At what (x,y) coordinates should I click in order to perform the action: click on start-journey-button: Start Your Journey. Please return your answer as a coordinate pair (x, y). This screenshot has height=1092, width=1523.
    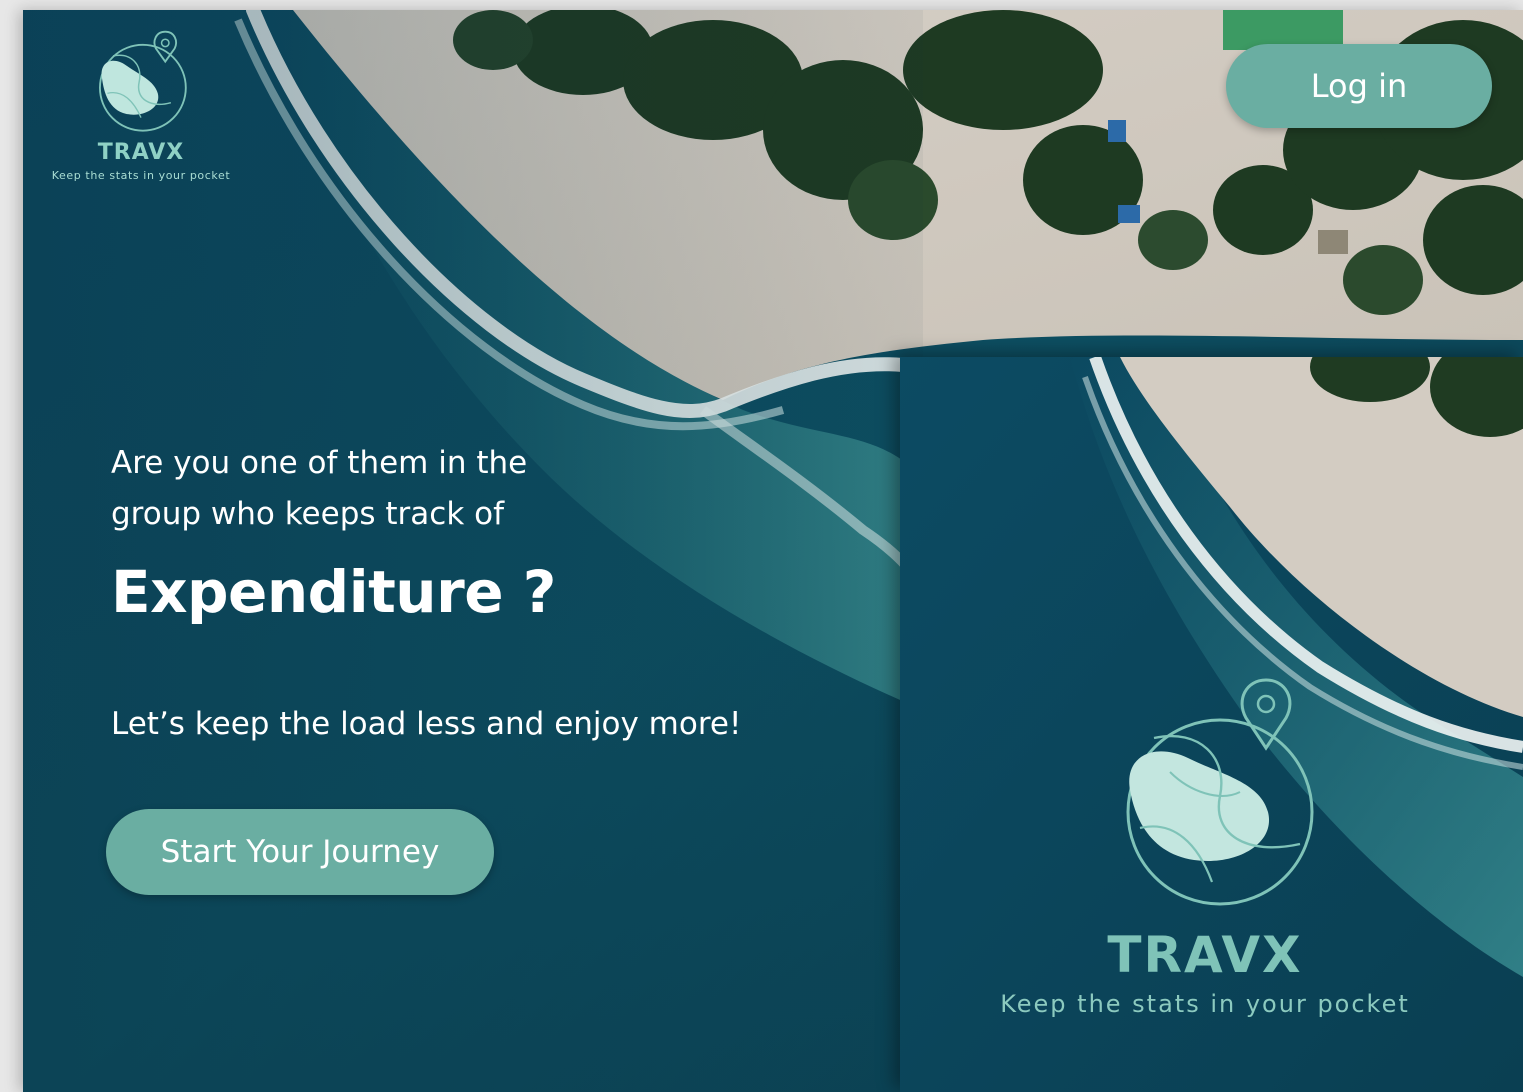
    Looking at the image, I should click on (300, 852).